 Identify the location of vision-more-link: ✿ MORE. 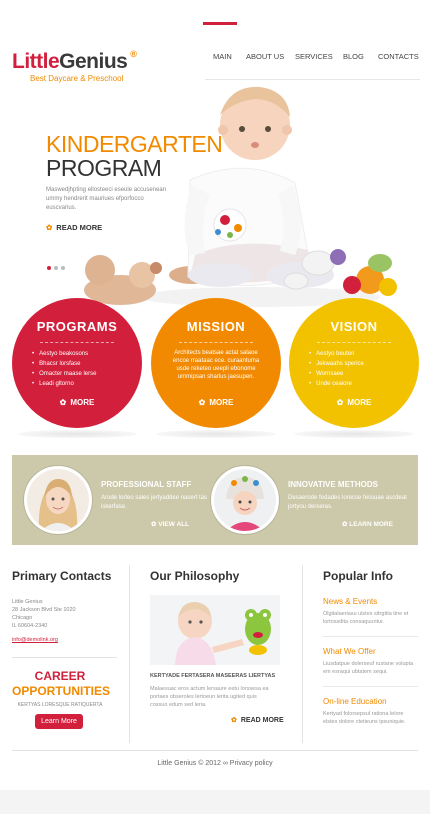
(354, 402).